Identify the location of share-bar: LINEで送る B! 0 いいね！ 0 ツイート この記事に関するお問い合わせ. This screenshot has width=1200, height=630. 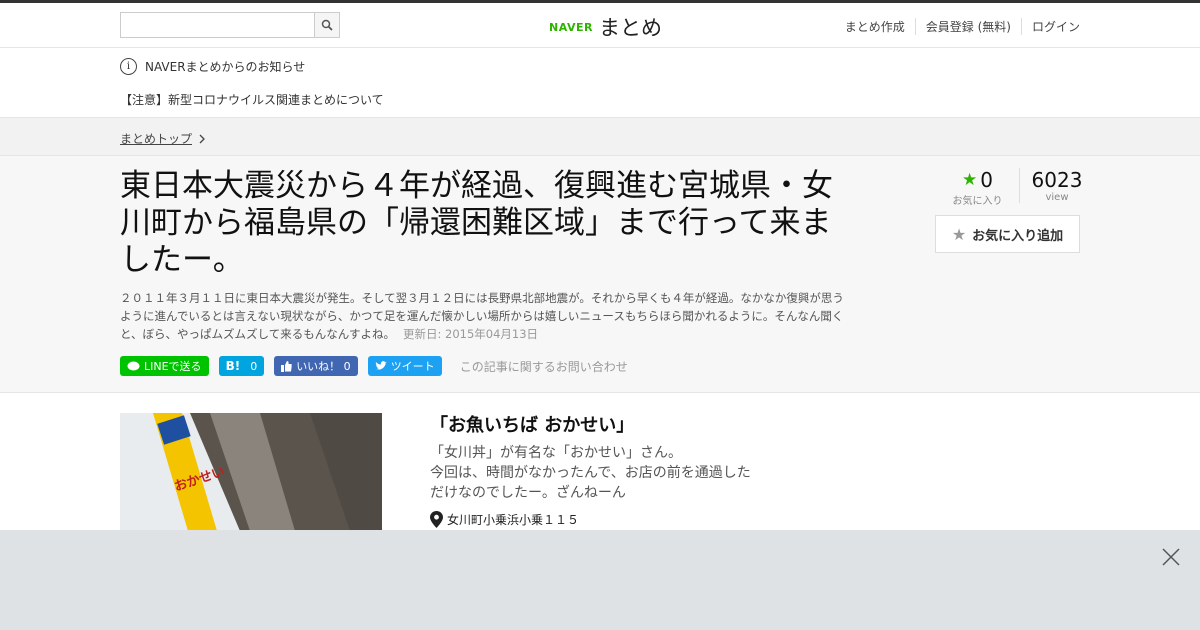
(374, 366).